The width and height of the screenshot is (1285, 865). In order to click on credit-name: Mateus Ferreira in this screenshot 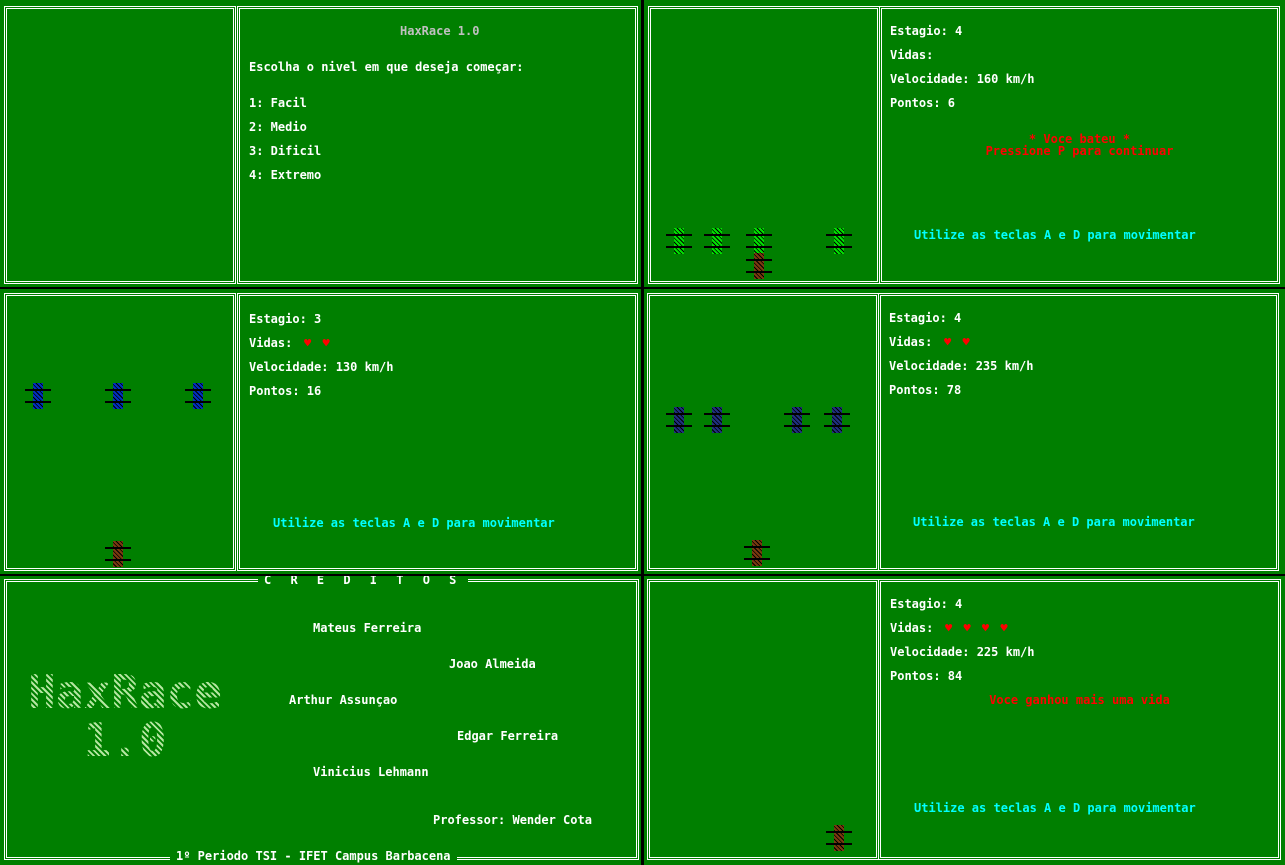, I will do `click(367, 628)`.